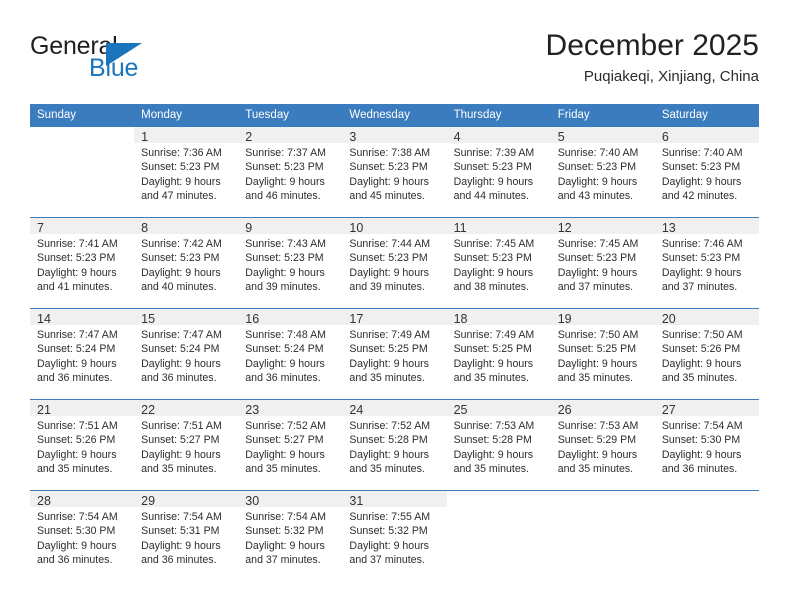  I want to click on daylight-duration-line2: and 40 minutes., so click(179, 287).